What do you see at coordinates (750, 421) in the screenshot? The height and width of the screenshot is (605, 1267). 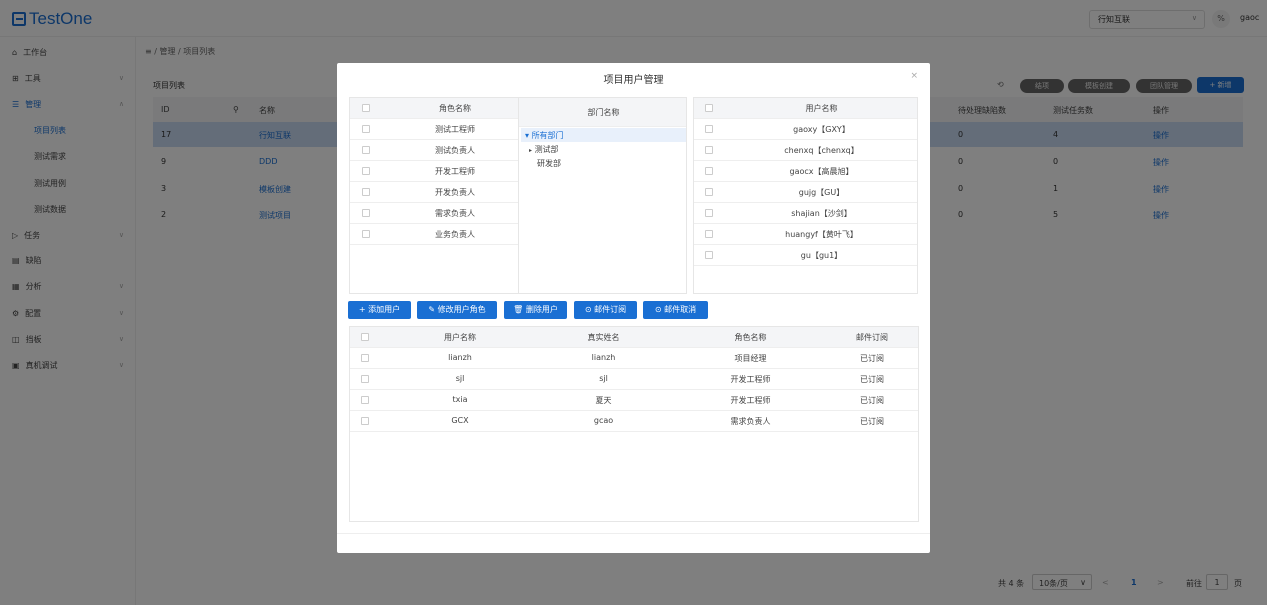 I see `cell-role: 需求负责人` at bounding box center [750, 421].